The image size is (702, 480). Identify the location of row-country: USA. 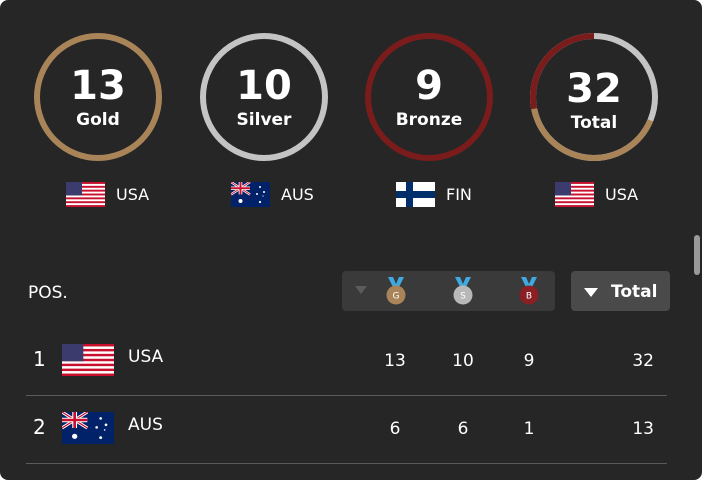
(146, 357).